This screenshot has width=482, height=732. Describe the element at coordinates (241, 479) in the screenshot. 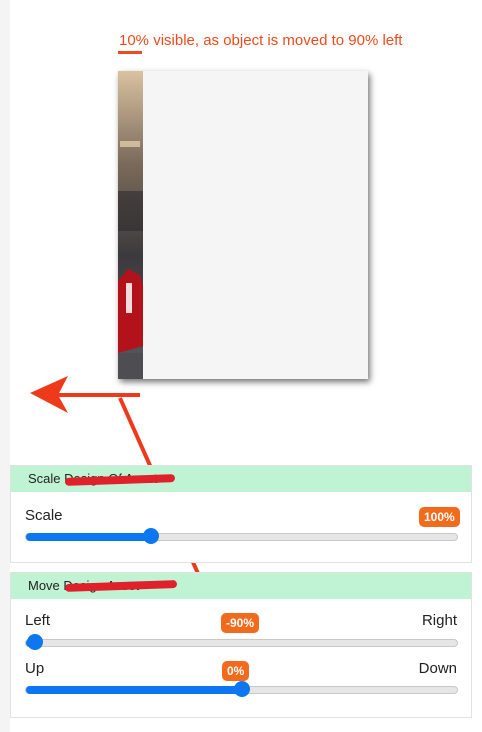

I see `scale-panel-header: Scale Design Of Asset` at that location.